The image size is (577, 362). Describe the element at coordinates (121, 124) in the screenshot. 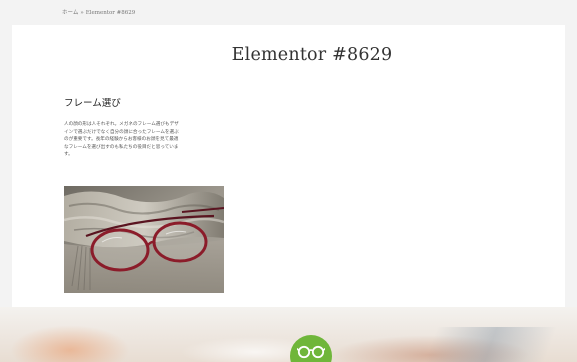

I see `section-body-line: 人の顔の形は人それぞれ。メガネのフレーム選びもデザ` at that location.